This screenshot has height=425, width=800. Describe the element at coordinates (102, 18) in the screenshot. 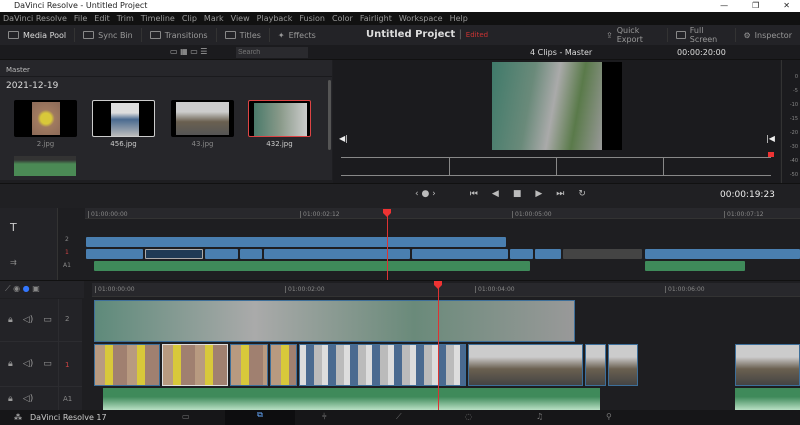

I see `menu-item: Edit` at that location.